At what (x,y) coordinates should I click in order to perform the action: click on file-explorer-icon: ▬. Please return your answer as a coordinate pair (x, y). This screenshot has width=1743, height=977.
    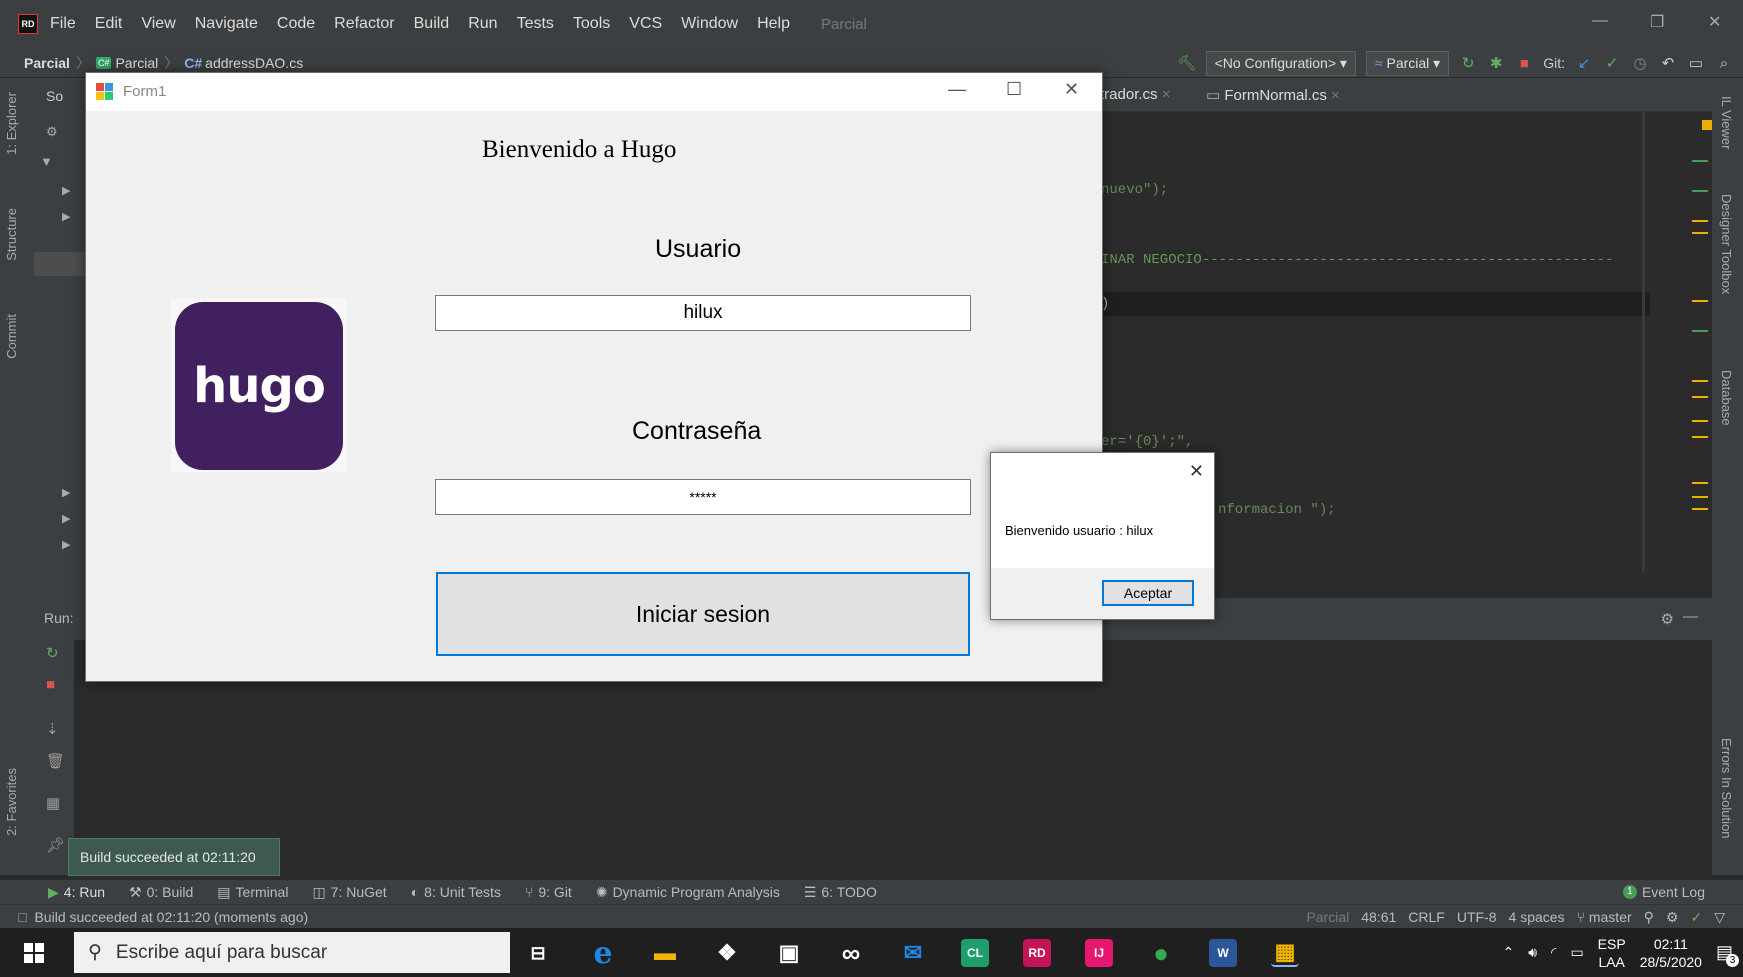
    Looking at the image, I should click on (665, 953).